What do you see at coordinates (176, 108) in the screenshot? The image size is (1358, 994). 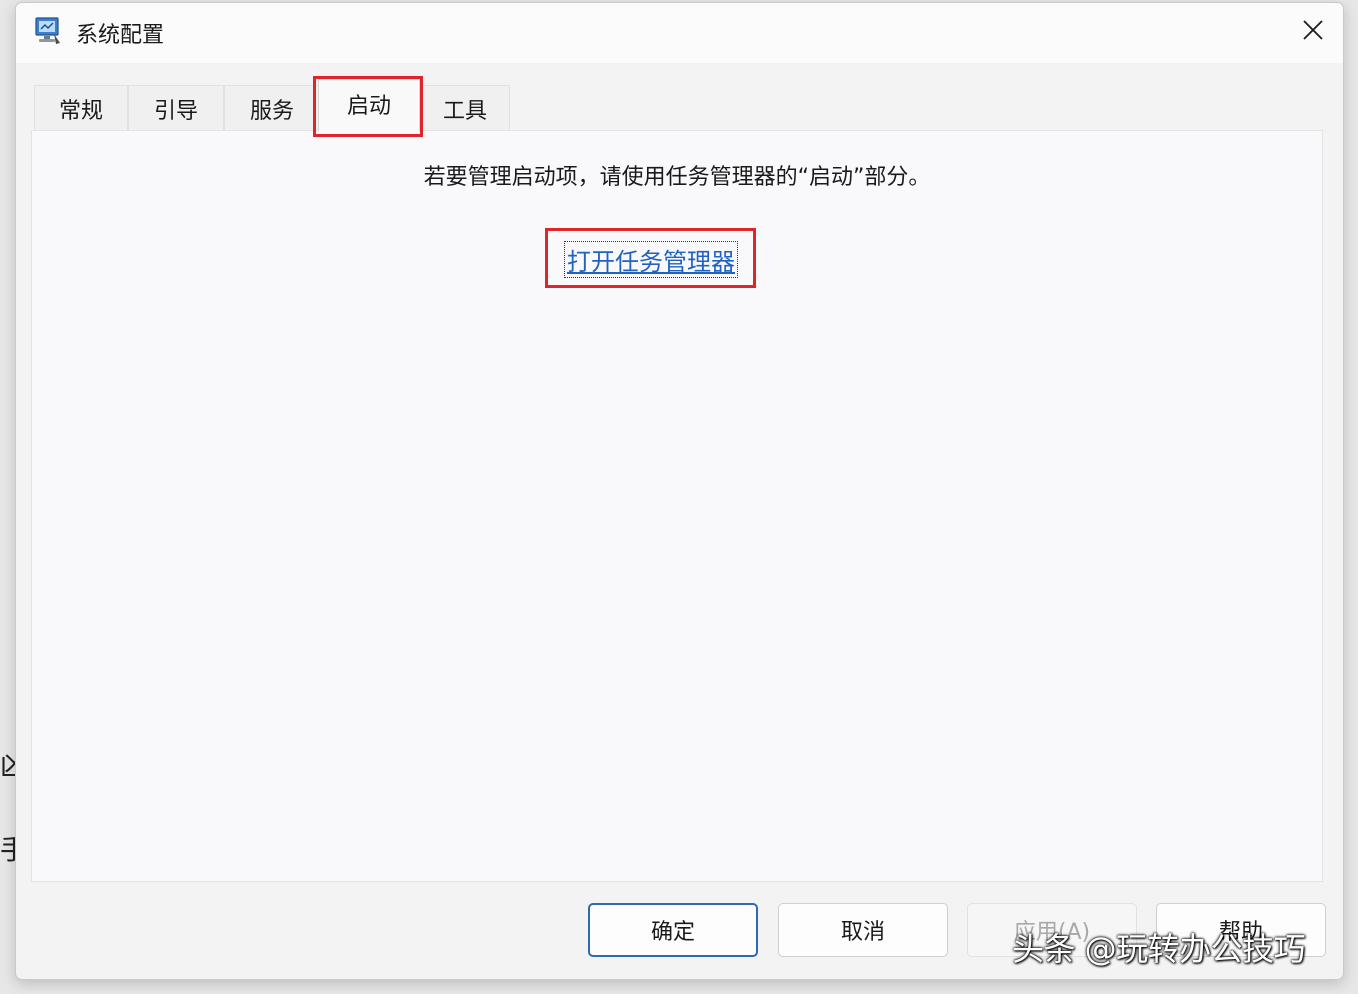 I see `tab-boot: 引导` at bounding box center [176, 108].